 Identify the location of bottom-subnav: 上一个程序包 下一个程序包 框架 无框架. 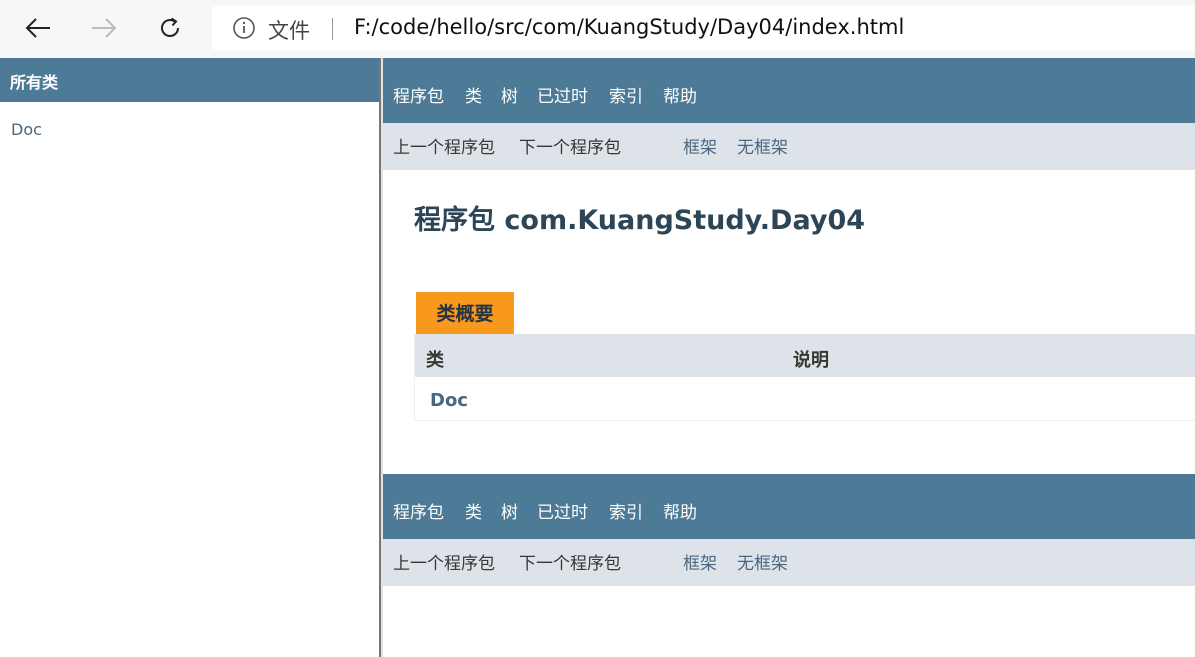
(789, 562).